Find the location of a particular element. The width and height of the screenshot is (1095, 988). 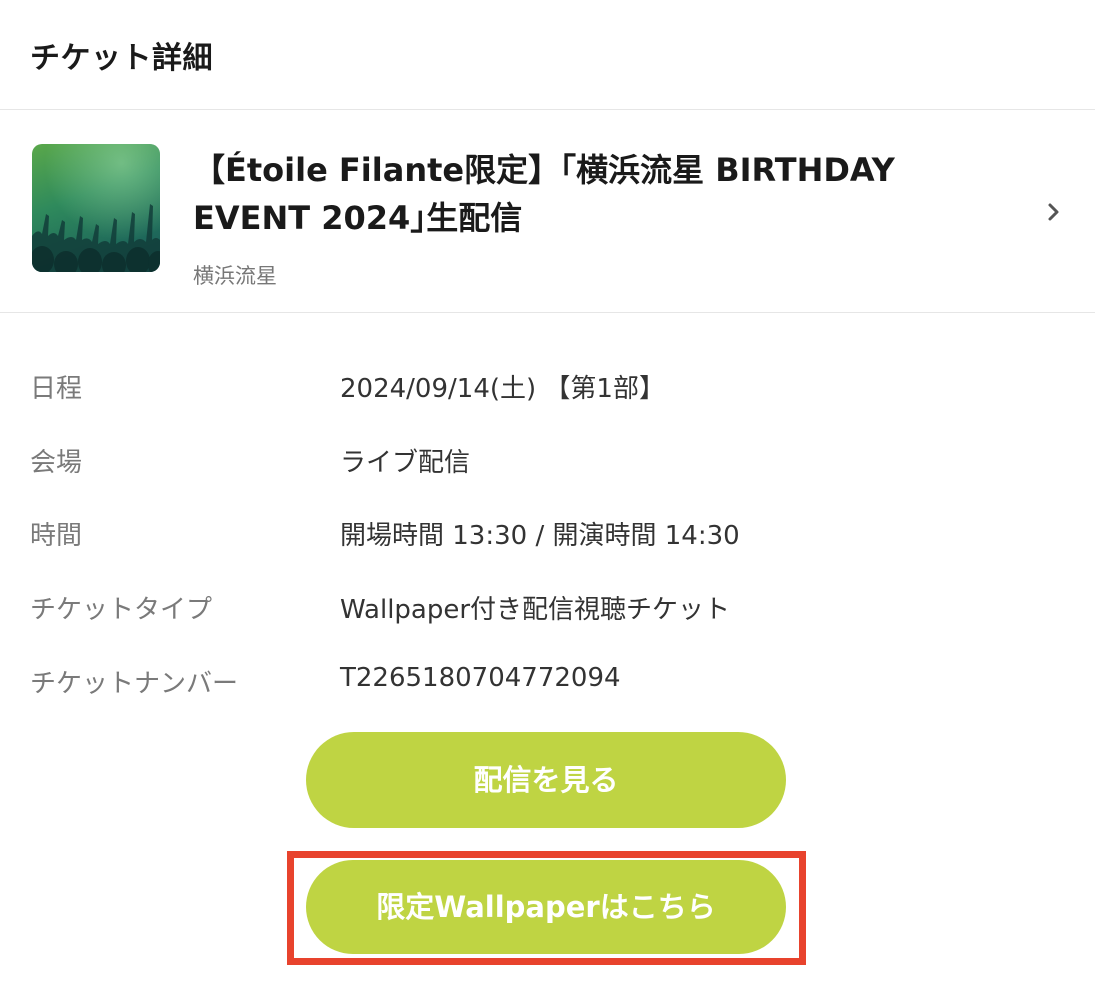

detail-row-ticket-type: チケットタイプ Wallpaper付き配信視聴チケット is located at coordinates (547, 609).